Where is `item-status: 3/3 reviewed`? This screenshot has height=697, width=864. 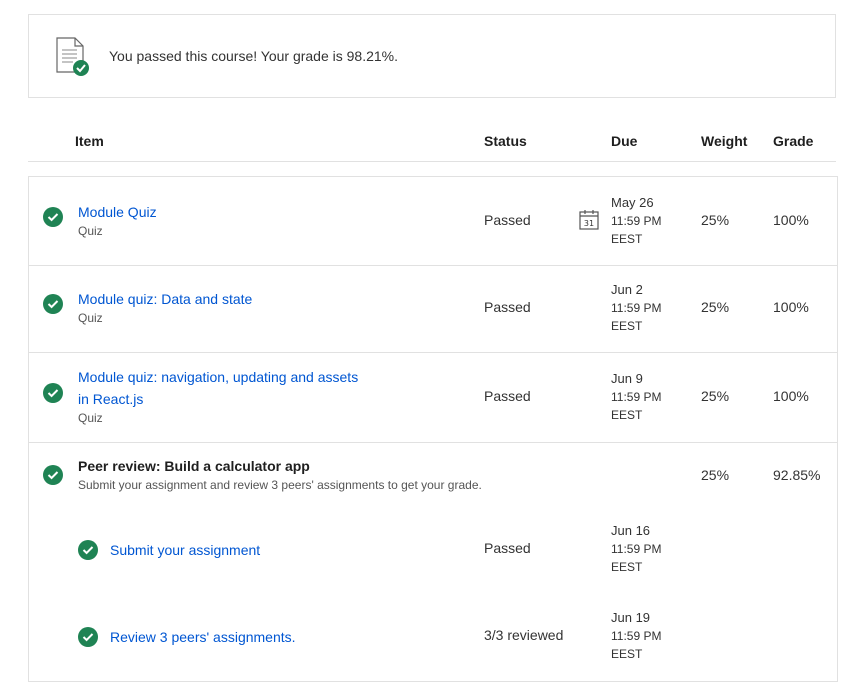
item-status: 3/3 reviewed is located at coordinates (524, 635).